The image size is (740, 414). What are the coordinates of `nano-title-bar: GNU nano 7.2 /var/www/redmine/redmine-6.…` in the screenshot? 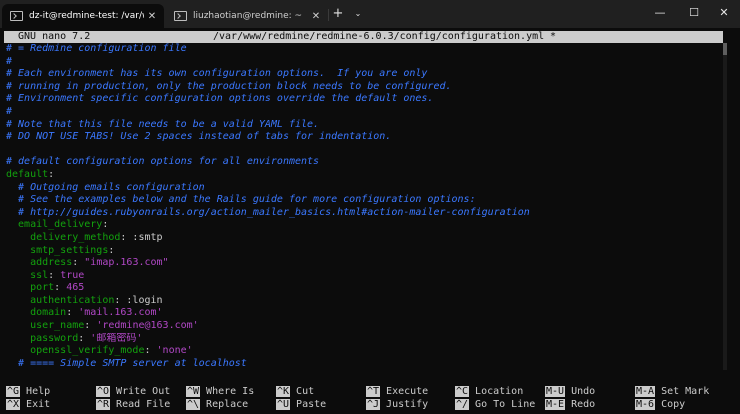 It's located at (363, 37).